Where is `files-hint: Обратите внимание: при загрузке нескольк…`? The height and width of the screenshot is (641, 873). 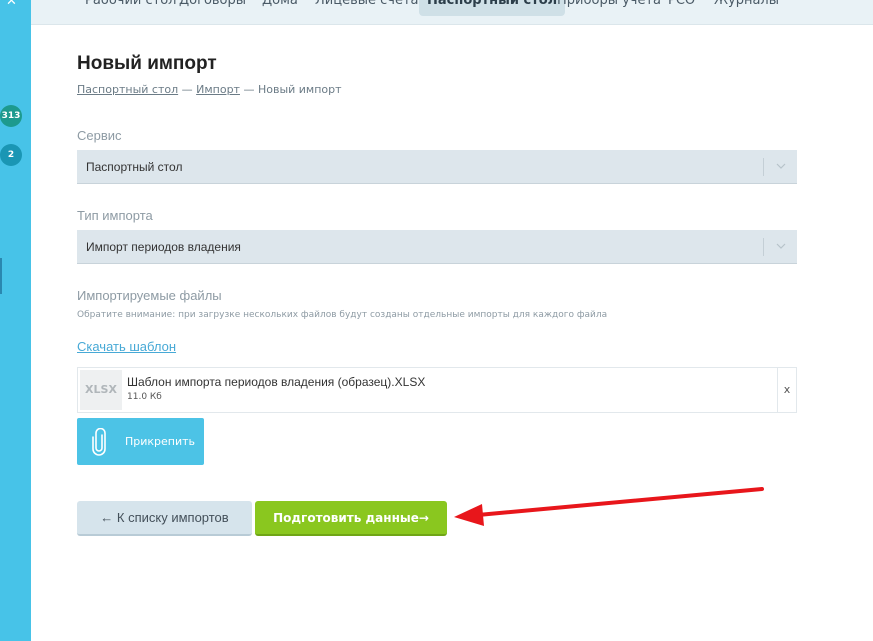
files-hint: Обратите внимание: при загрузке нескольк… is located at coordinates (342, 315).